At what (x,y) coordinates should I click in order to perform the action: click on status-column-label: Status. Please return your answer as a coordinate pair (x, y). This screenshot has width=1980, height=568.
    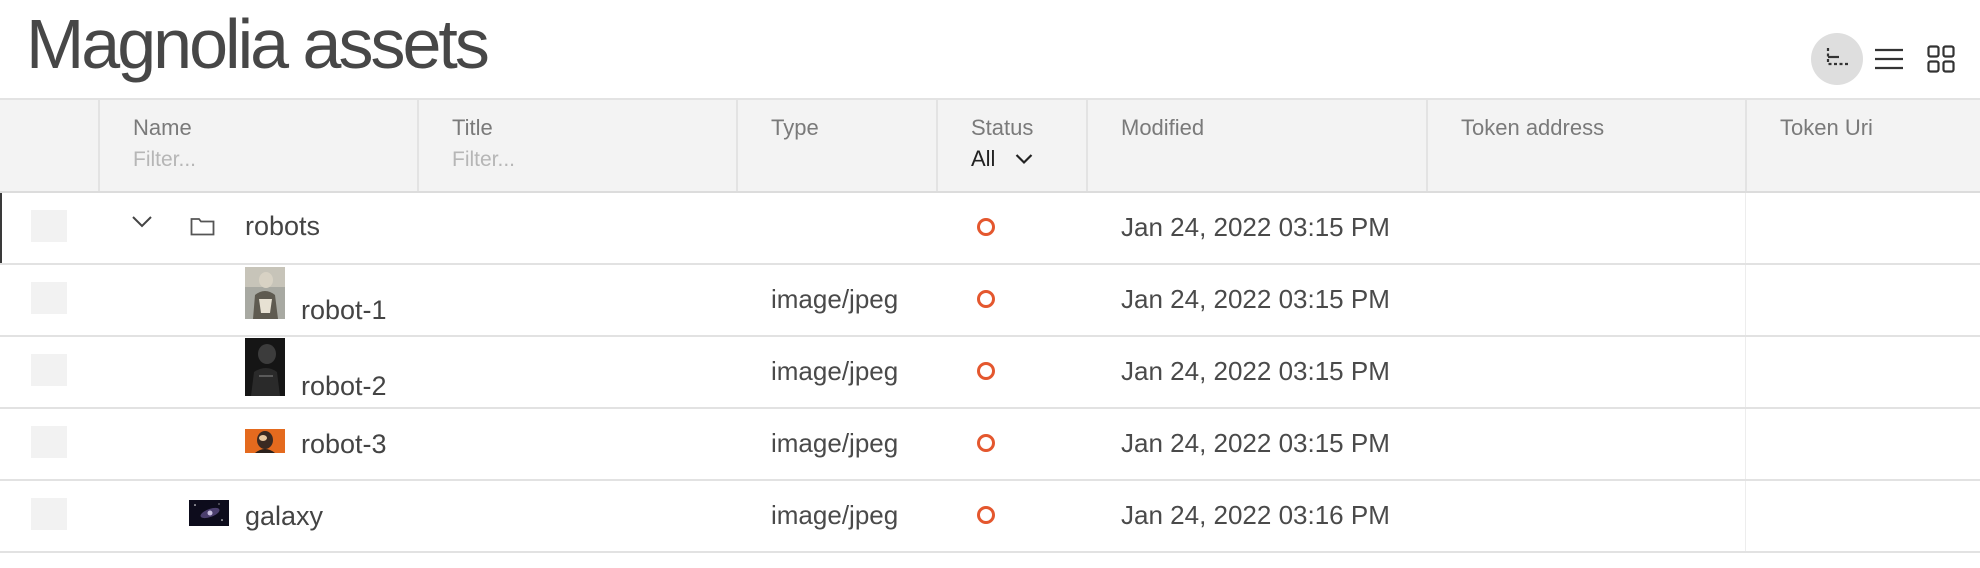
    Looking at the image, I should click on (1002, 127).